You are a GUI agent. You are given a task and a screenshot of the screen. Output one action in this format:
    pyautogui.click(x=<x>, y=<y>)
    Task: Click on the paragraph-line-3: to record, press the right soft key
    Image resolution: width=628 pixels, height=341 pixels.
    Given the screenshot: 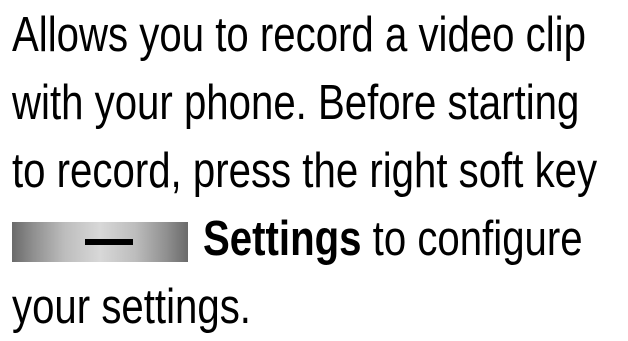 What is the action you would take?
    pyautogui.click(x=305, y=171)
    